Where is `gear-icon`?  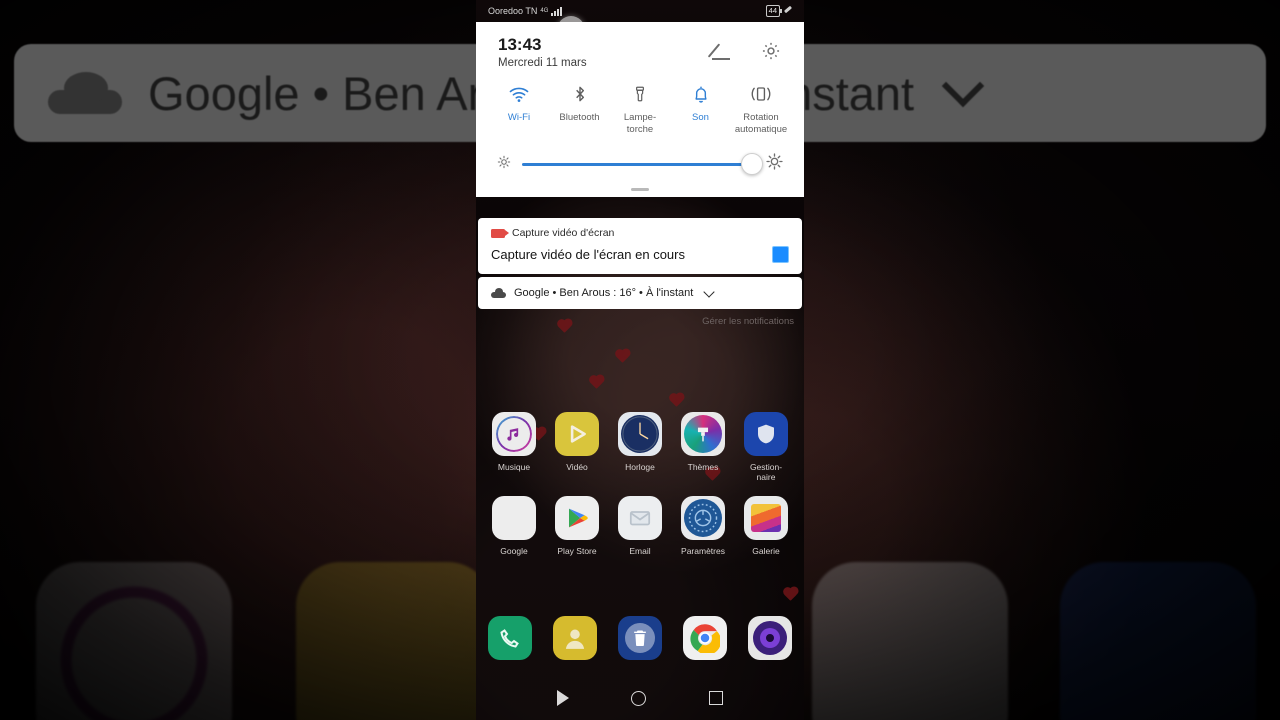 gear-icon is located at coordinates (771, 51).